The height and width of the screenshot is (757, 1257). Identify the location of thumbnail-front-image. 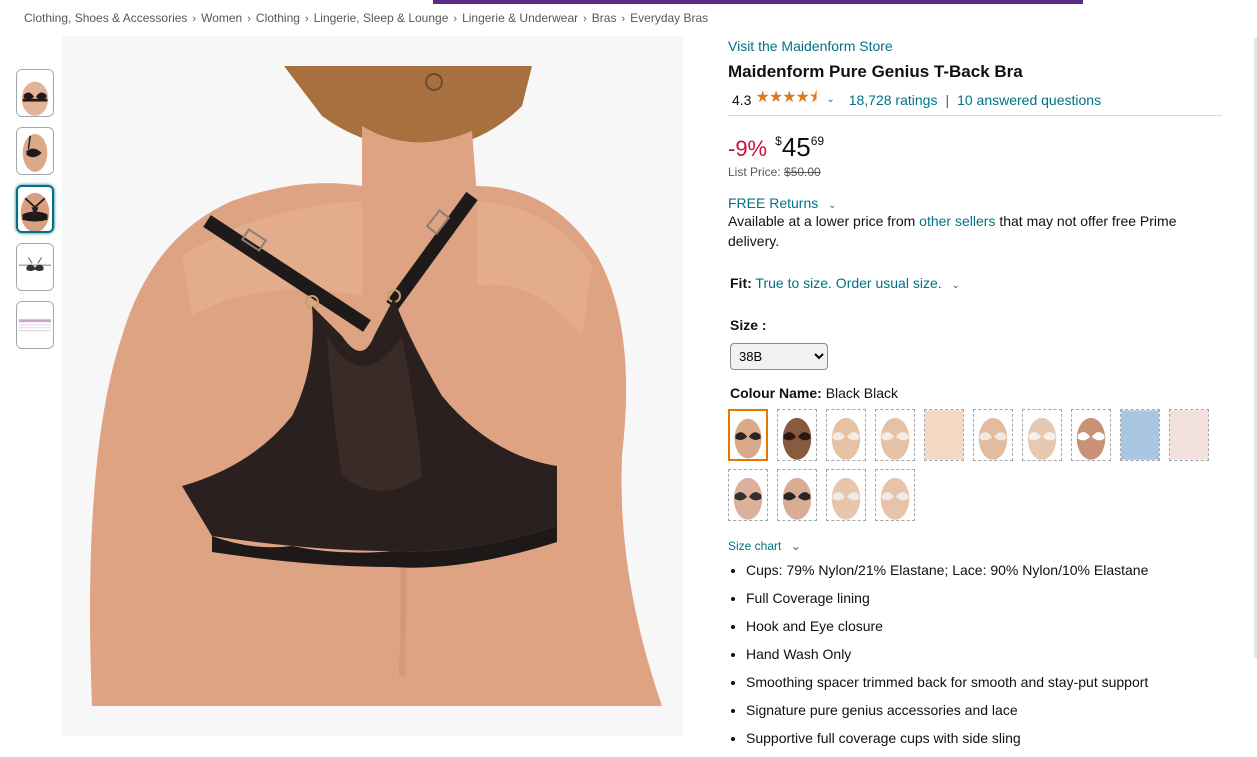
(35, 93).